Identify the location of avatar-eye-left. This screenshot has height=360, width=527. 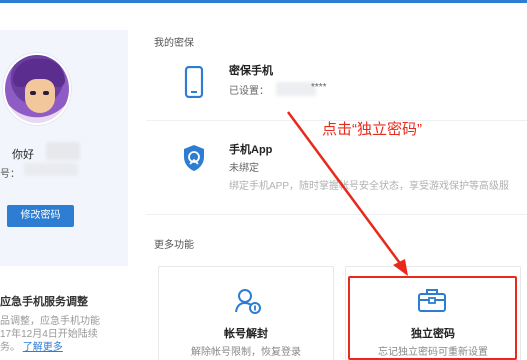
(33, 93).